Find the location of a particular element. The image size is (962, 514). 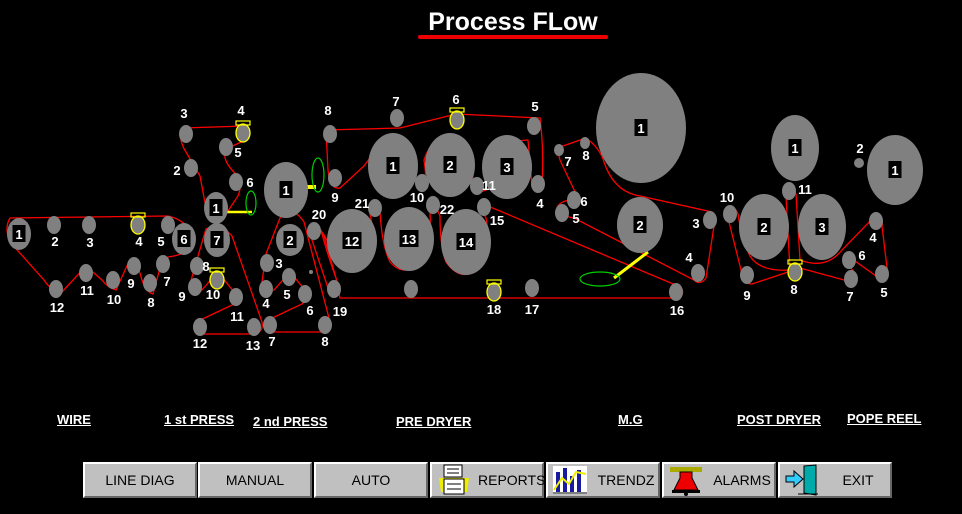

predryer-roll-7-label: 7 is located at coordinates (395, 101).